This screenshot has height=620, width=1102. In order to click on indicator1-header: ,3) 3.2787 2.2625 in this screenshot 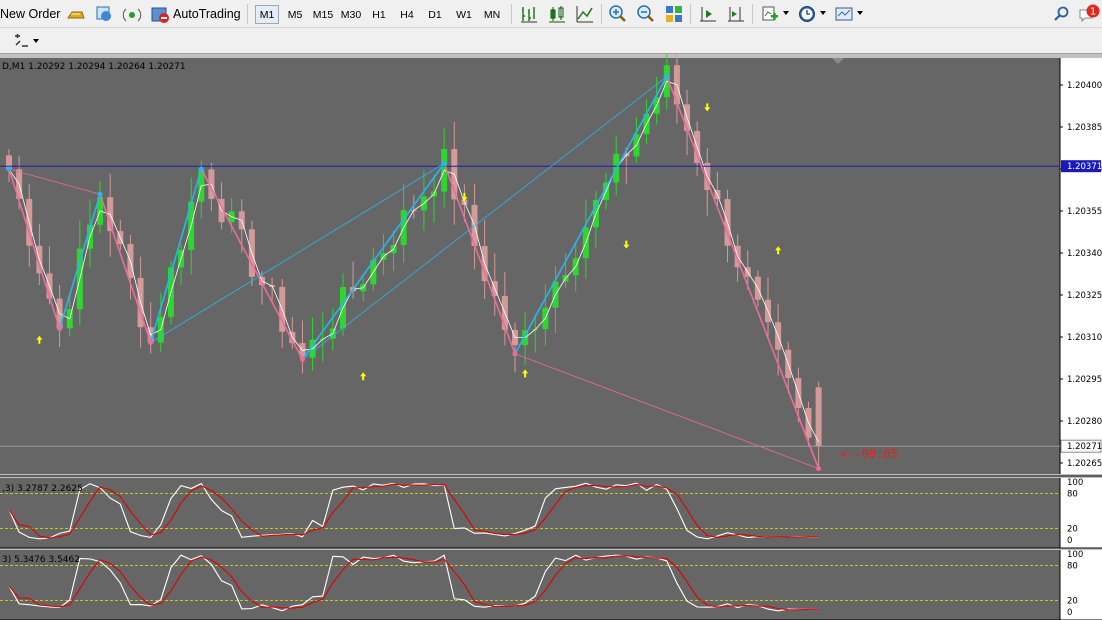, I will do `click(42, 489)`.